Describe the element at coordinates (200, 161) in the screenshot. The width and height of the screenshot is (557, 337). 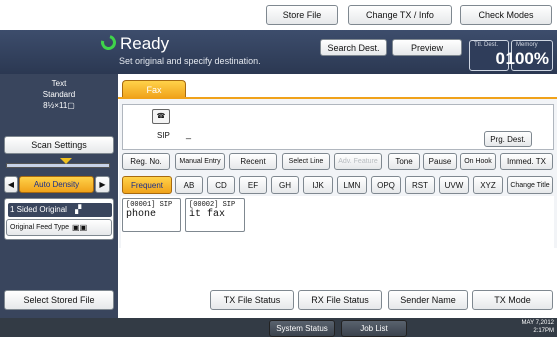
I see `manual-entry-button: Manual Entry` at that location.